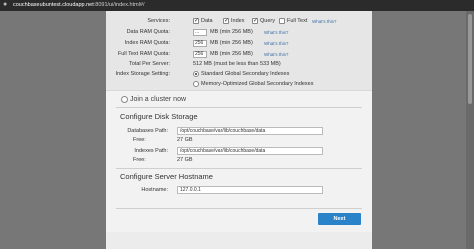  What do you see at coordinates (158, 99) in the screenshot?
I see `join-cluster-label: Join a cluster now` at bounding box center [158, 99].